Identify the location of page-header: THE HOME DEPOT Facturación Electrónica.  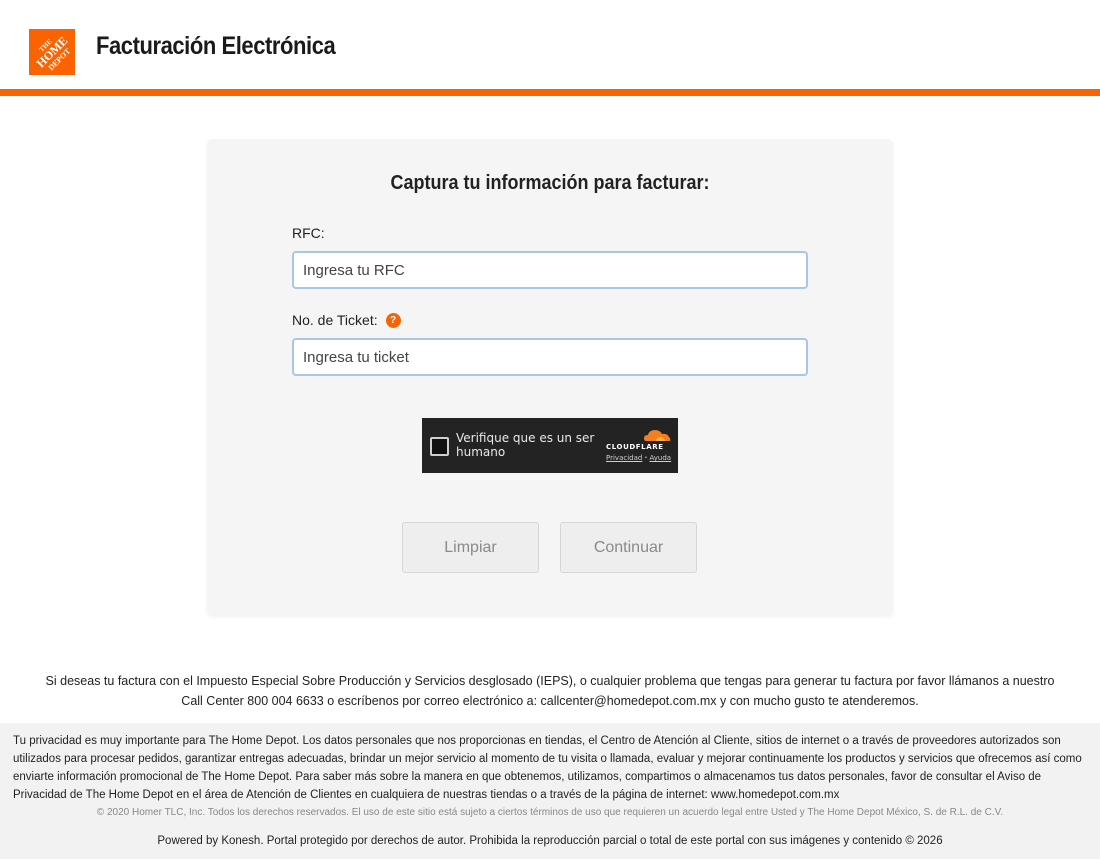
(550, 48).